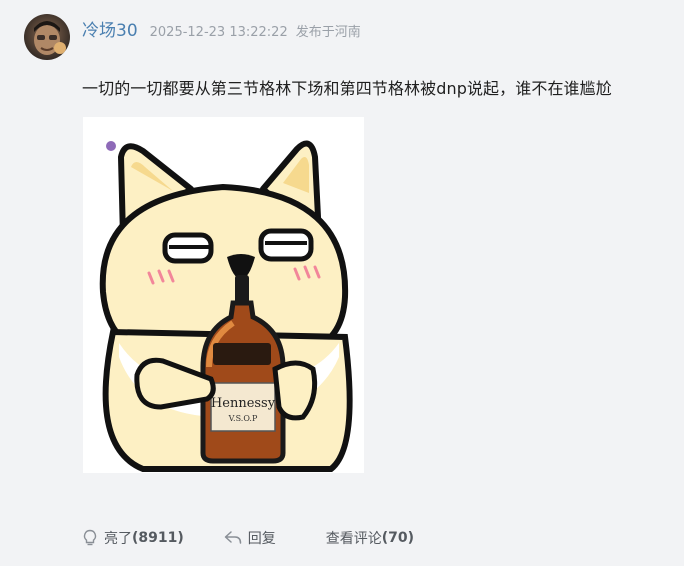 The width and height of the screenshot is (684, 566). What do you see at coordinates (218, 32) in the screenshot?
I see `timestamp: 2025-12-23 13:22:22` at bounding box center [218, 32].